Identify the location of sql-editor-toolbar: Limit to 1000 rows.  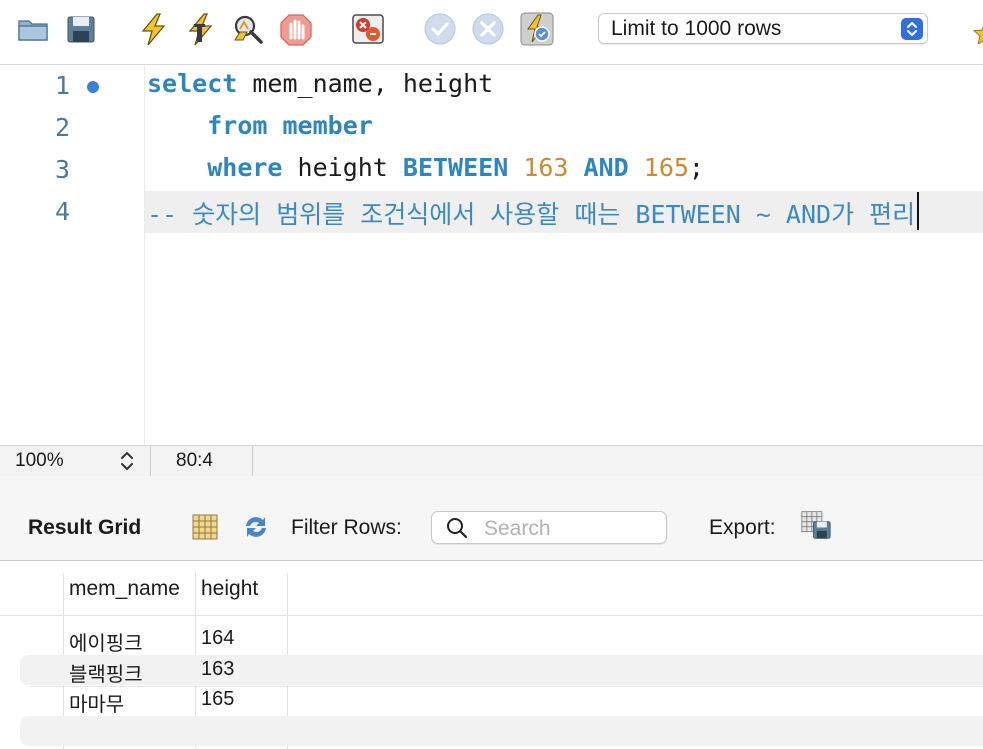
(491, 32).